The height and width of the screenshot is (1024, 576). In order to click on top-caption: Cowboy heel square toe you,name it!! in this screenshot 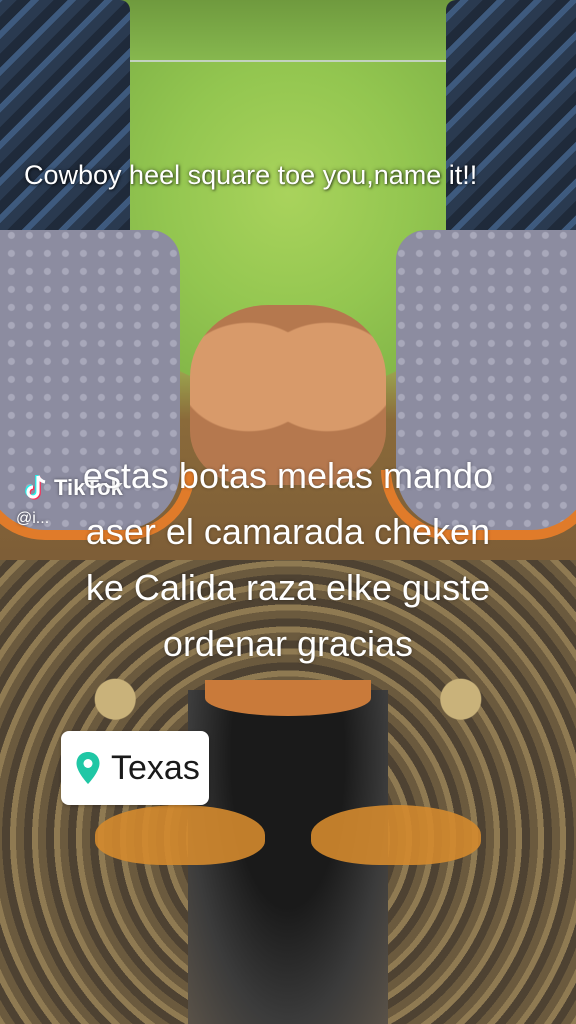, I will do `click(251, 175)`.